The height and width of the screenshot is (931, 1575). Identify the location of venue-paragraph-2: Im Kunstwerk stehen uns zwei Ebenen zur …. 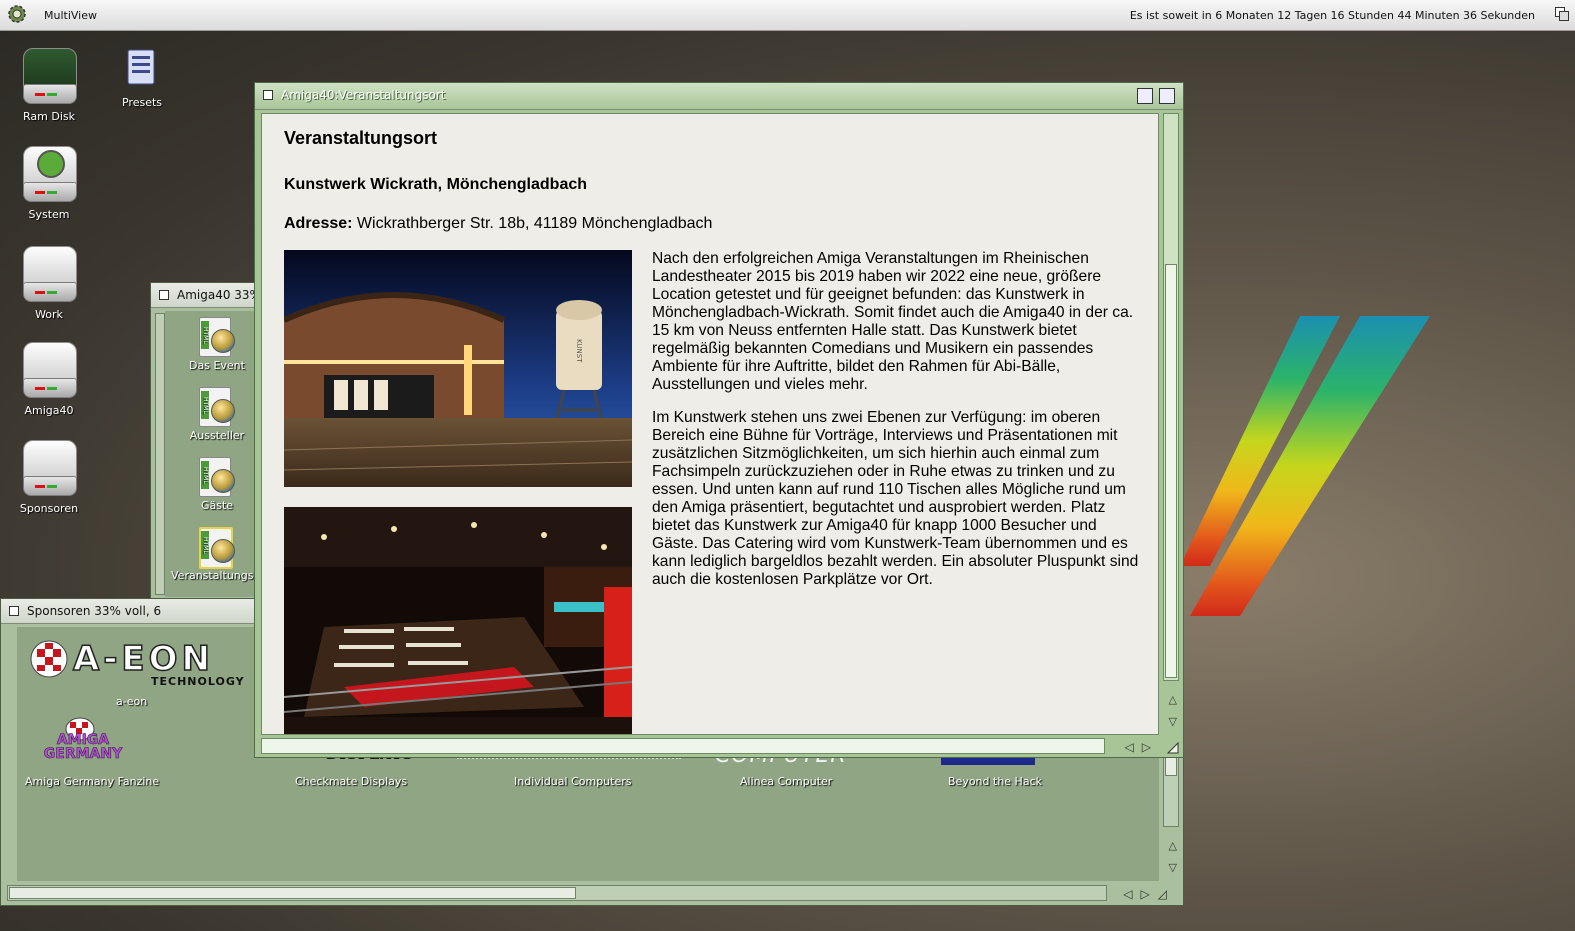
(895, 498).